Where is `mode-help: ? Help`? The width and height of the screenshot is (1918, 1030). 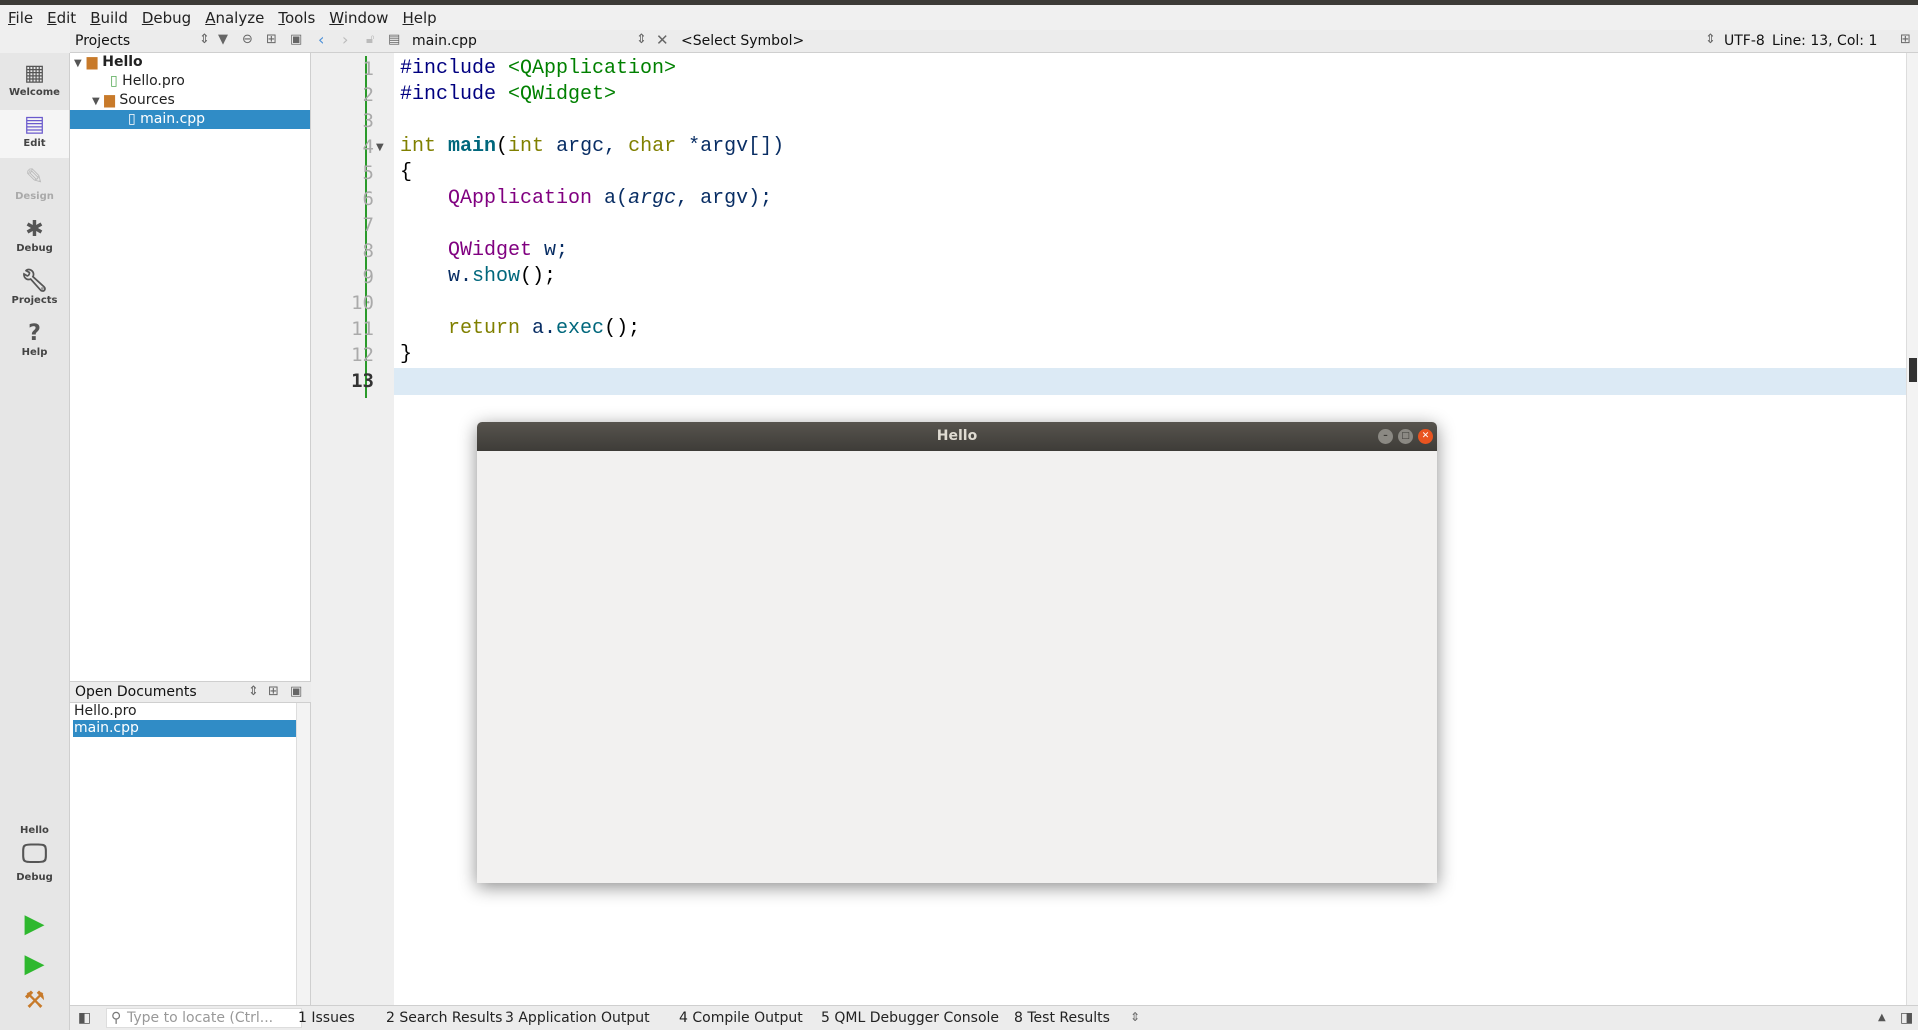
mode-help: ? Help is located at coordinates (34, 339).